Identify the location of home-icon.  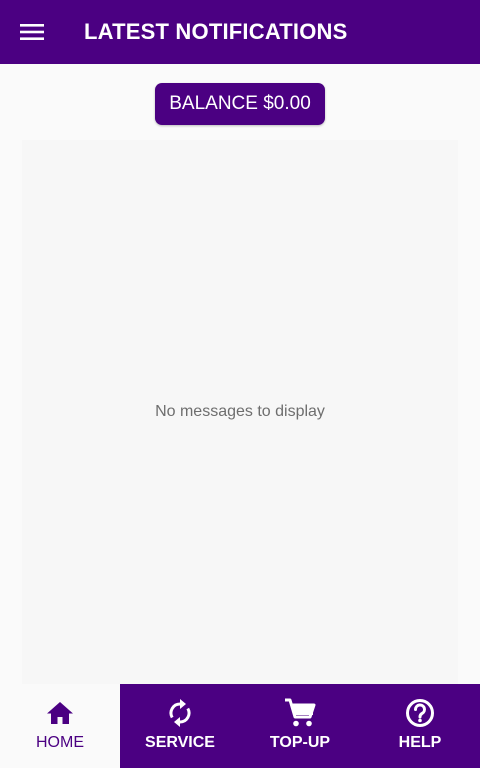
(60, 713).